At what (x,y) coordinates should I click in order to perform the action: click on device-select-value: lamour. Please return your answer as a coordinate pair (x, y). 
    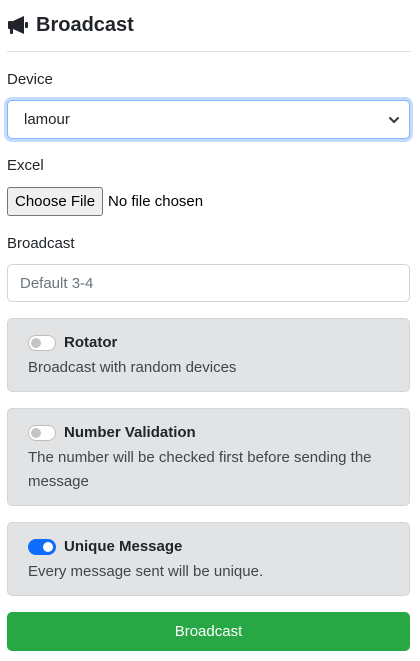
    Looking at the image, I should click on (47, 119).